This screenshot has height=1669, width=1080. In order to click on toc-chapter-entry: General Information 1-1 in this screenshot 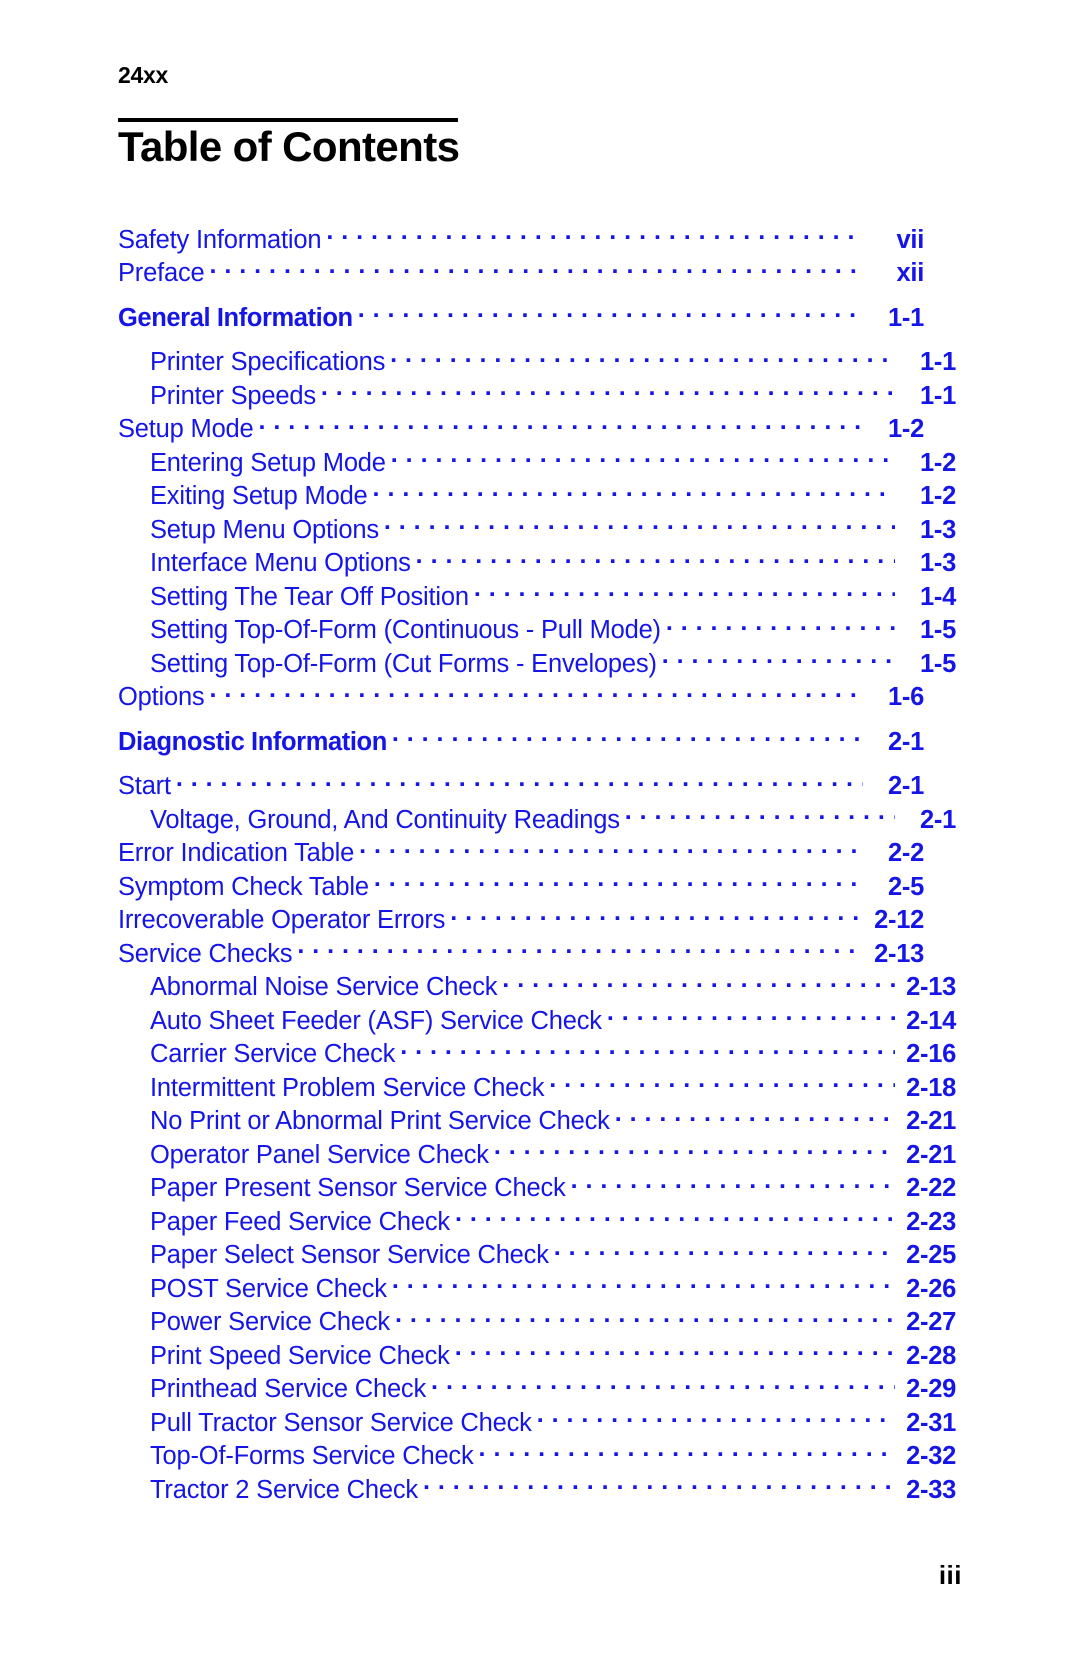, I will do `click(521, 317)`.